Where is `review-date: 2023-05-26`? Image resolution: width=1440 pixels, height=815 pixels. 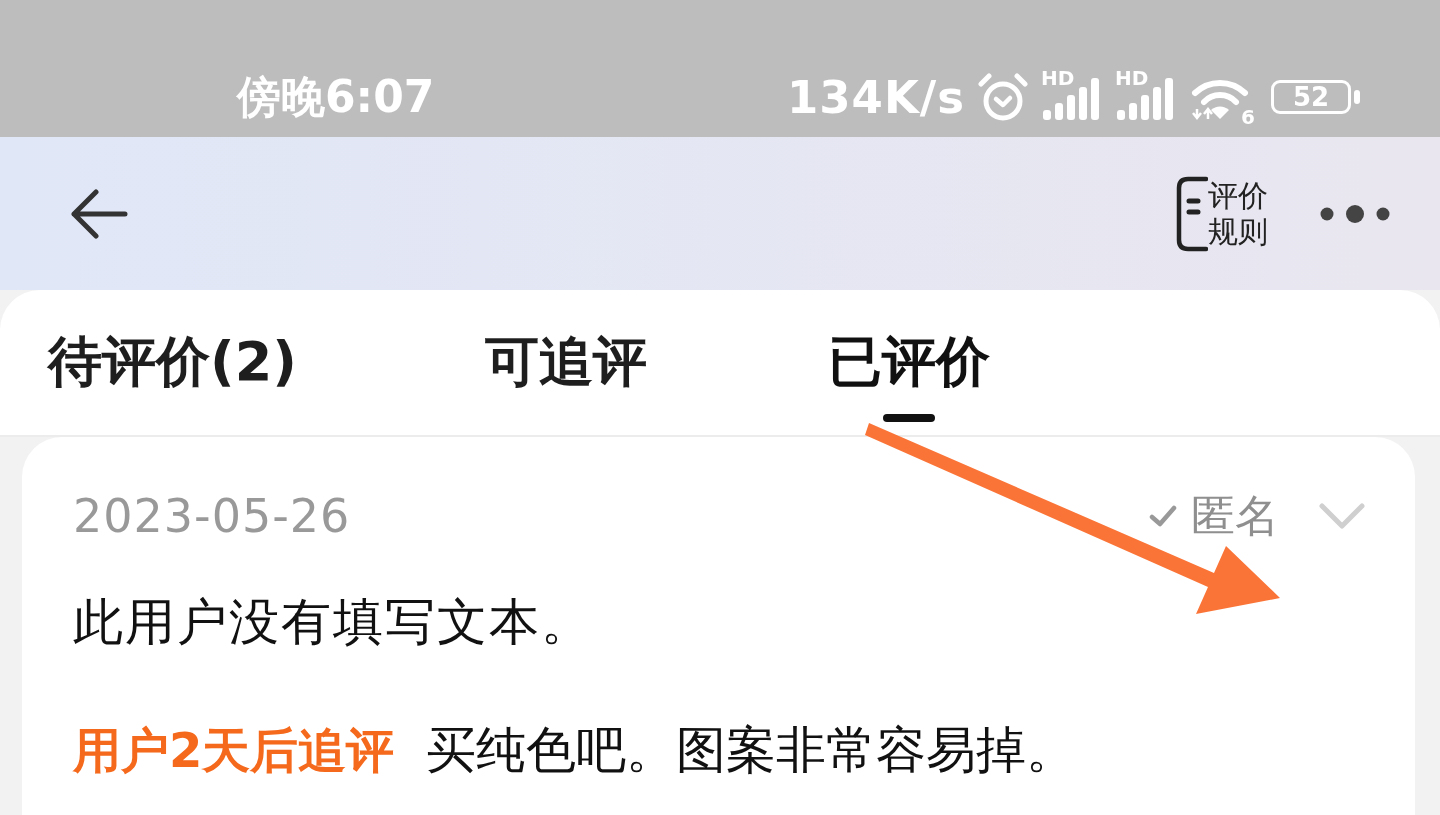 review-date: 2023-05-26 is located at coordinates (212, 516).